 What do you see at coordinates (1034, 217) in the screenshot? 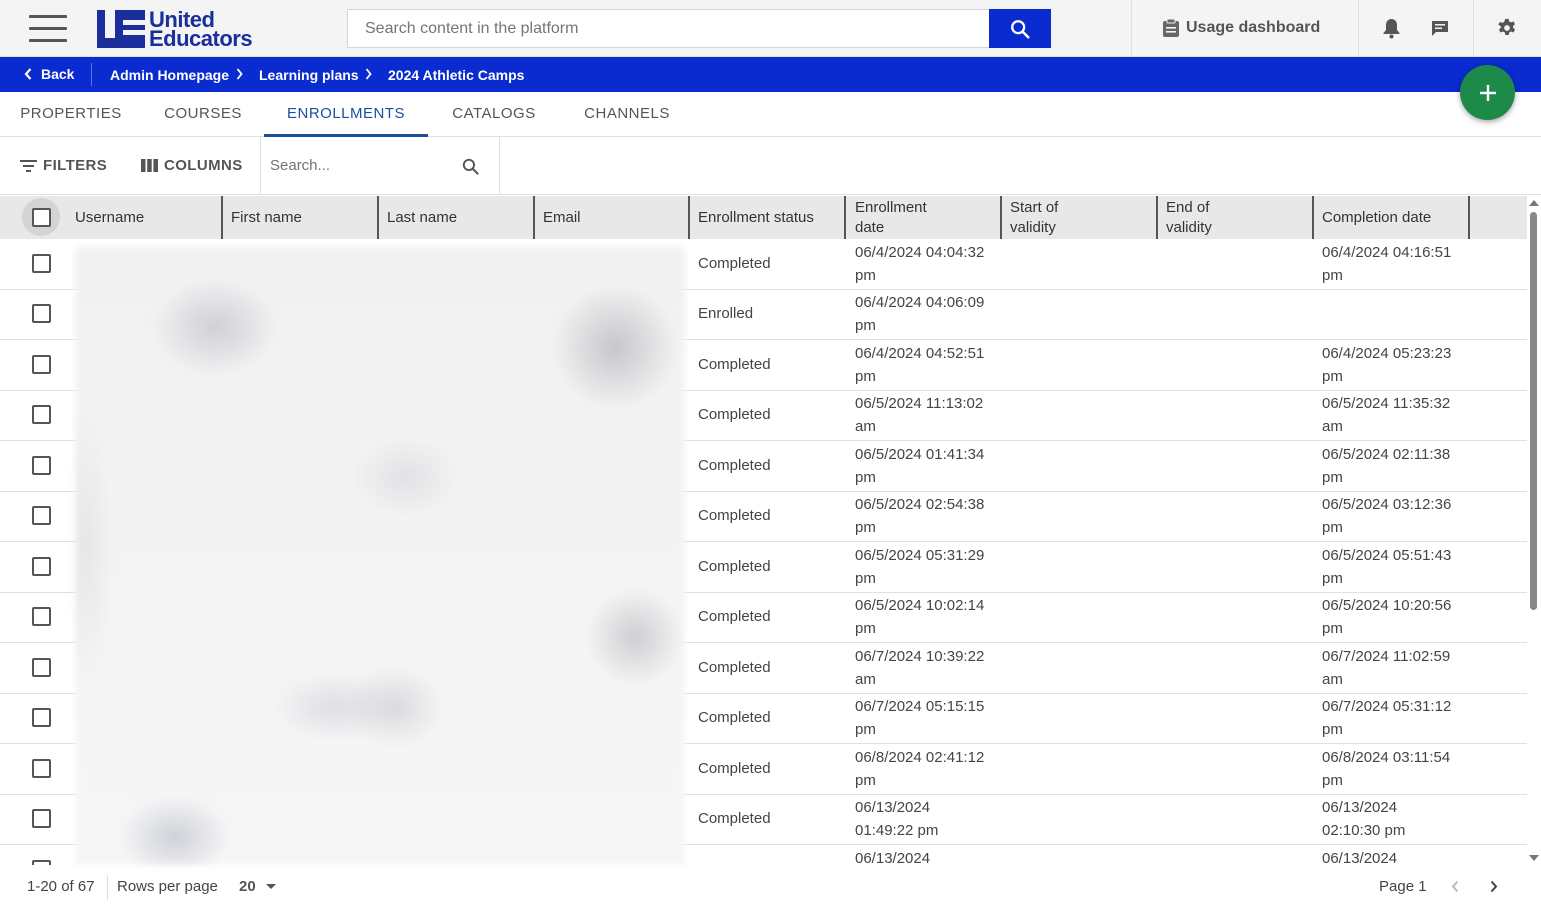
I see `column-header-start-of-validity: Start of validity` at bounding box center [1034, 217].